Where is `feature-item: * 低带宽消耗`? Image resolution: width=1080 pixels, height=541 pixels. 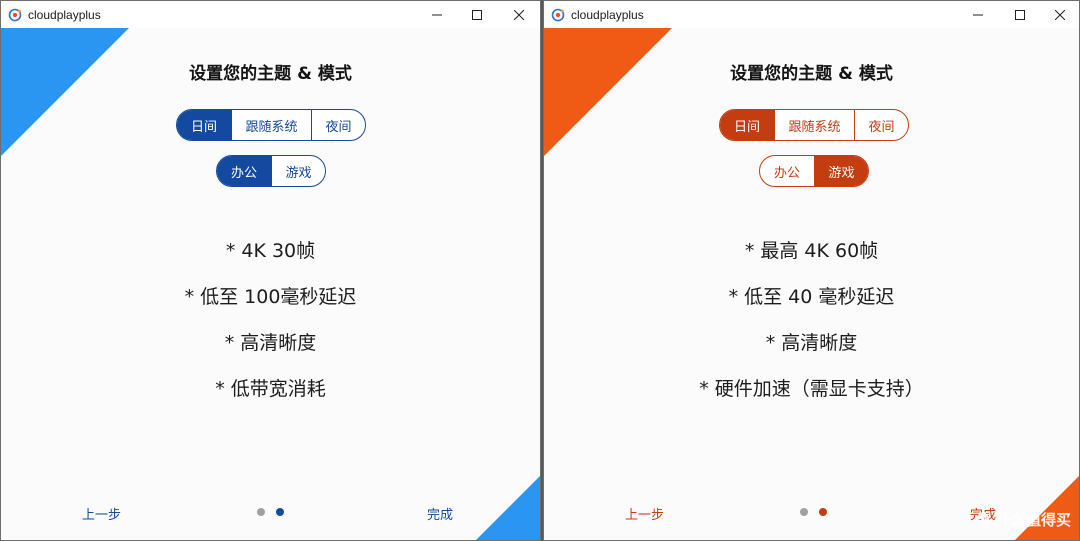
feature-item: * 低带宽消耗 is located at coordinates (270, 389).